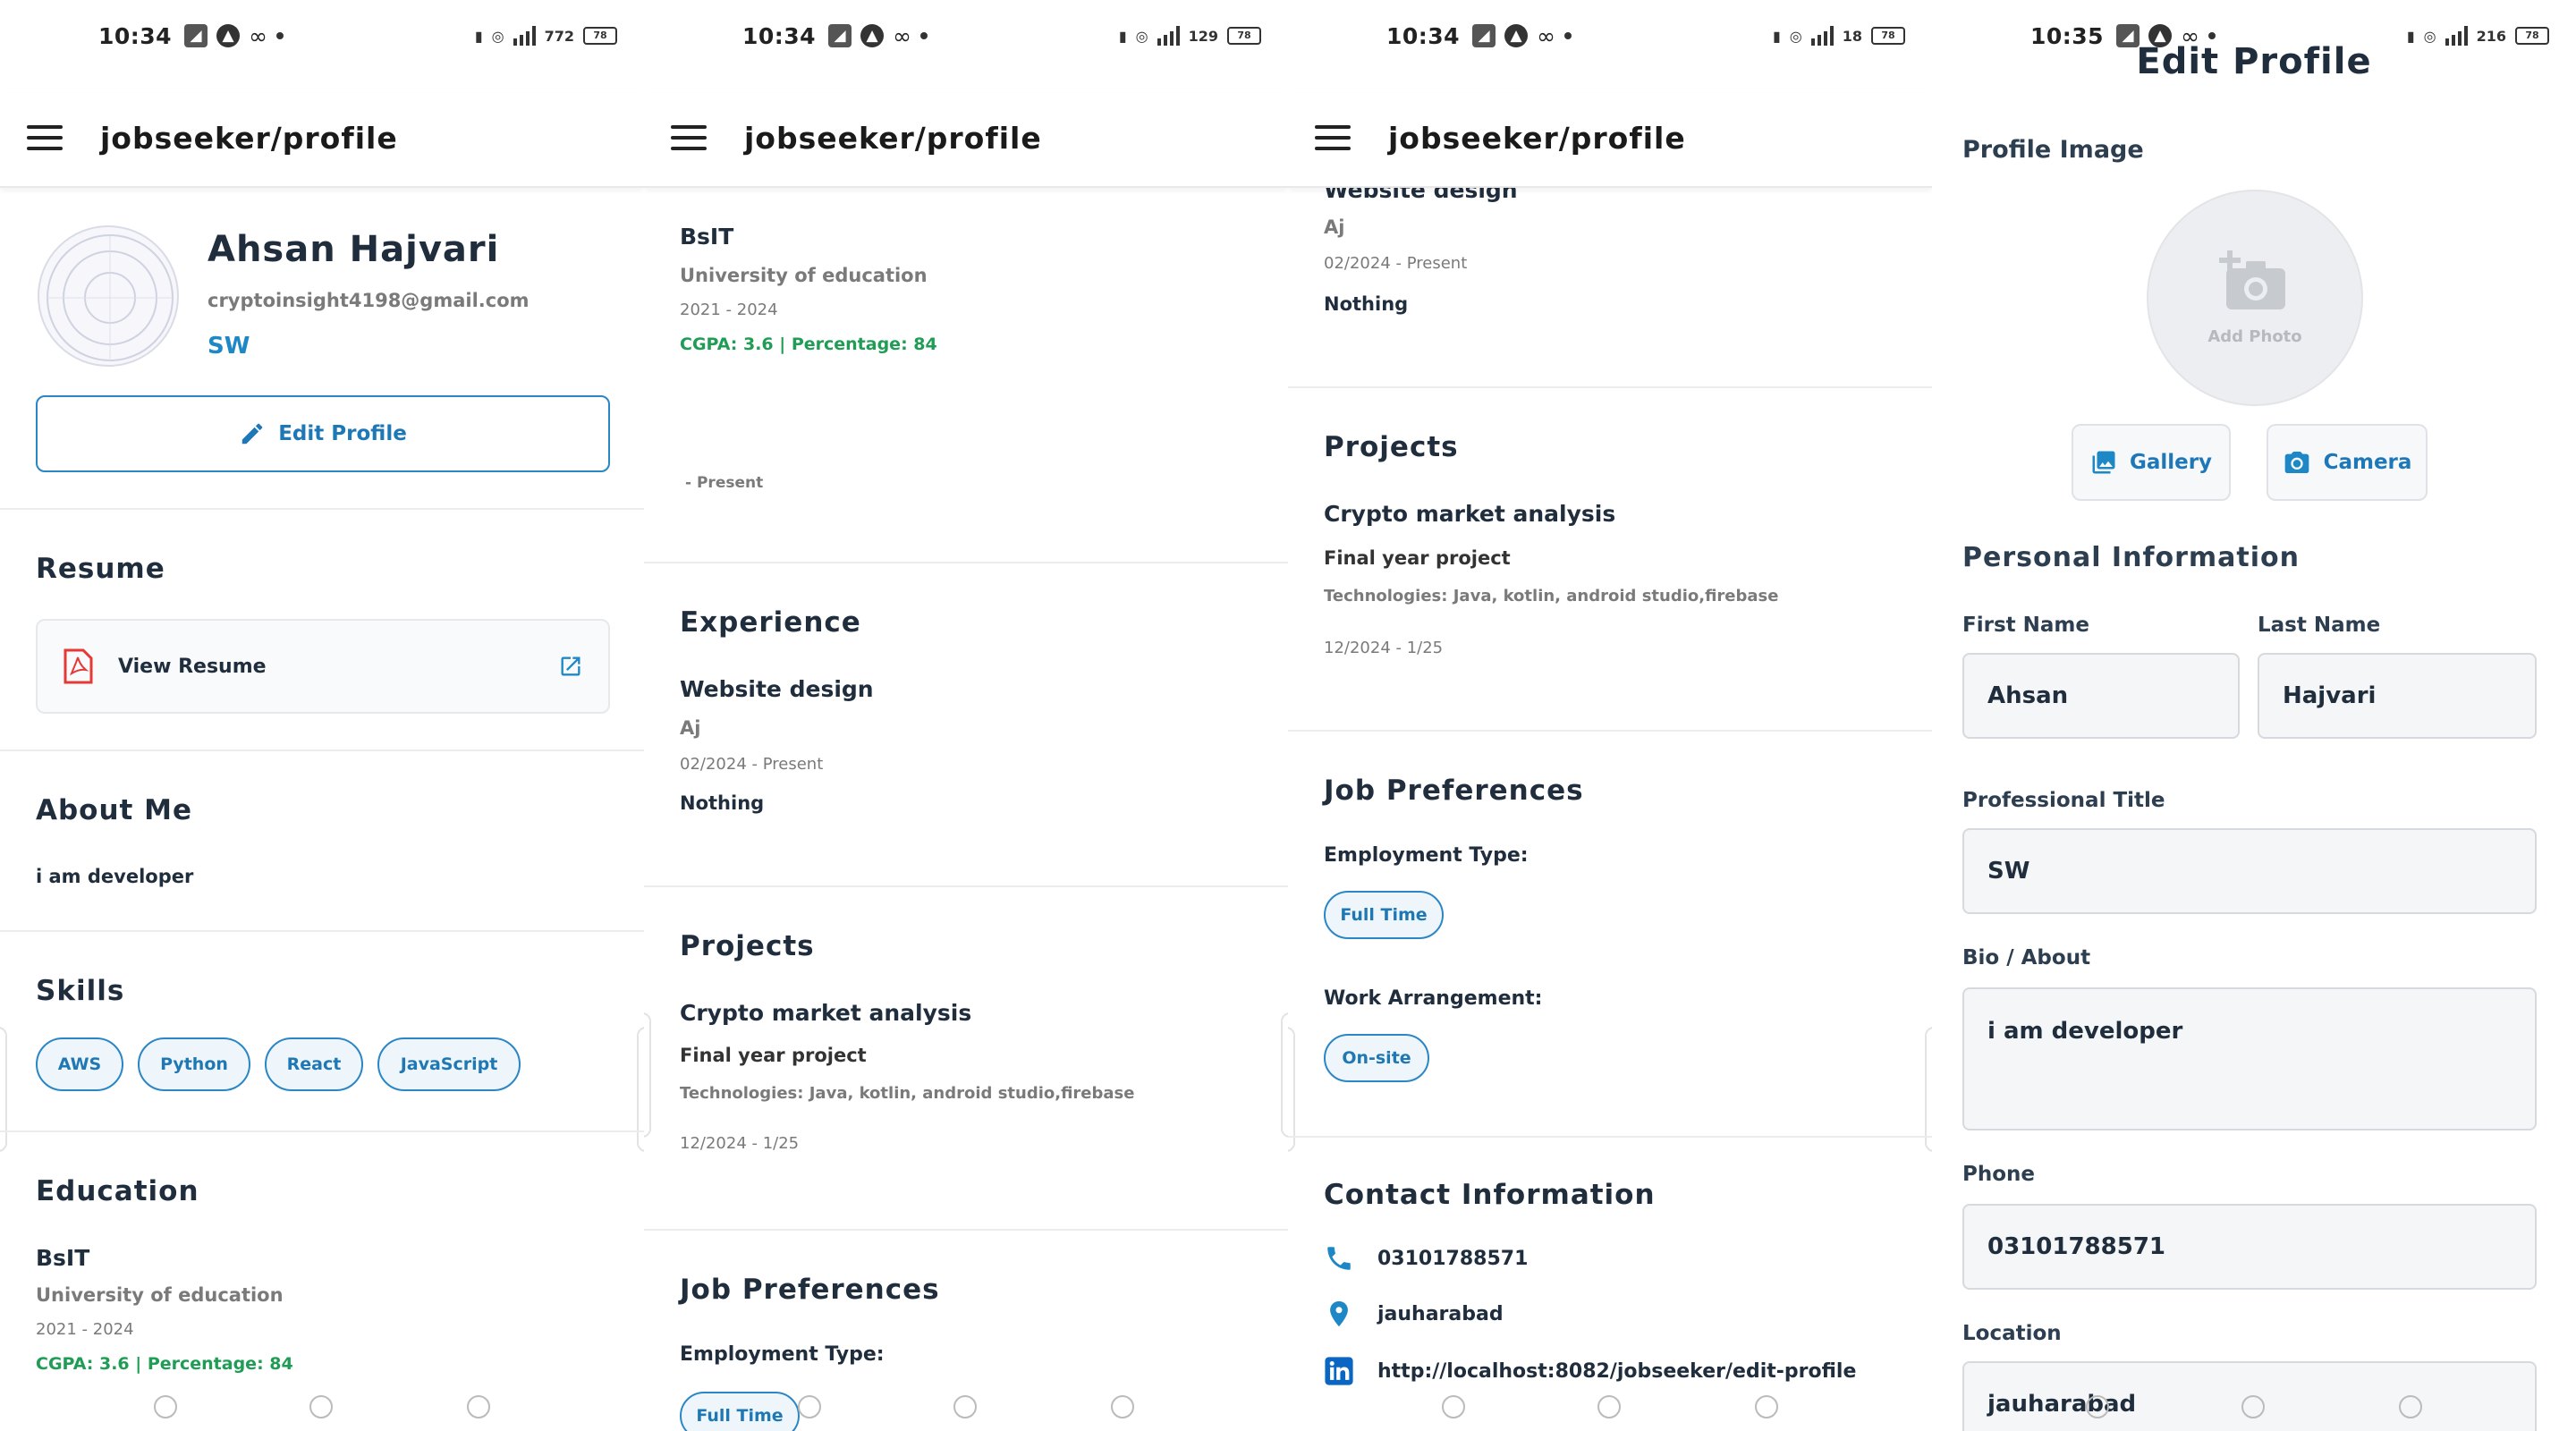 This screenshot has height=1431, width=2576. I want to click on education-years: 2021 - 2024, so click(85, 1330).